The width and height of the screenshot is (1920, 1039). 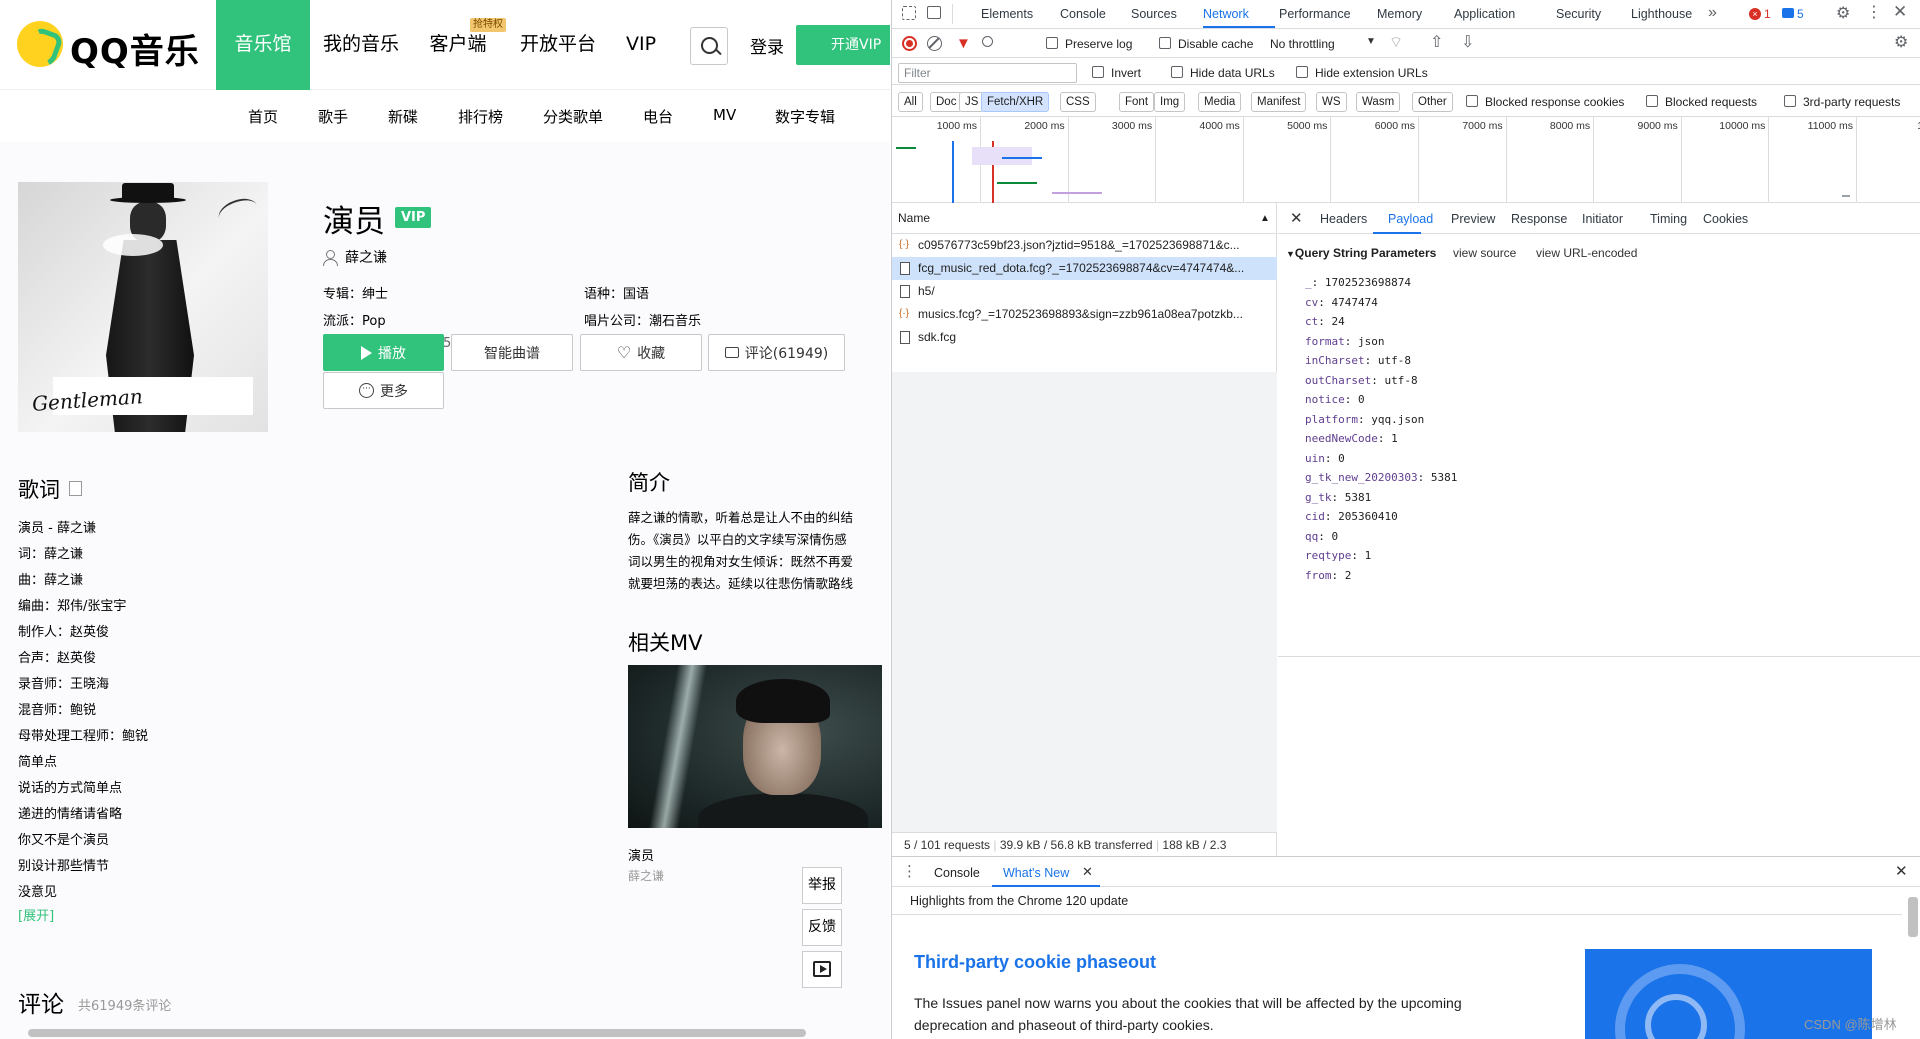 What do you see at coordinates (1325, 458) in the screenshot?
I see `query-param-row: uin: 0` at bounding box center [1325, 458].